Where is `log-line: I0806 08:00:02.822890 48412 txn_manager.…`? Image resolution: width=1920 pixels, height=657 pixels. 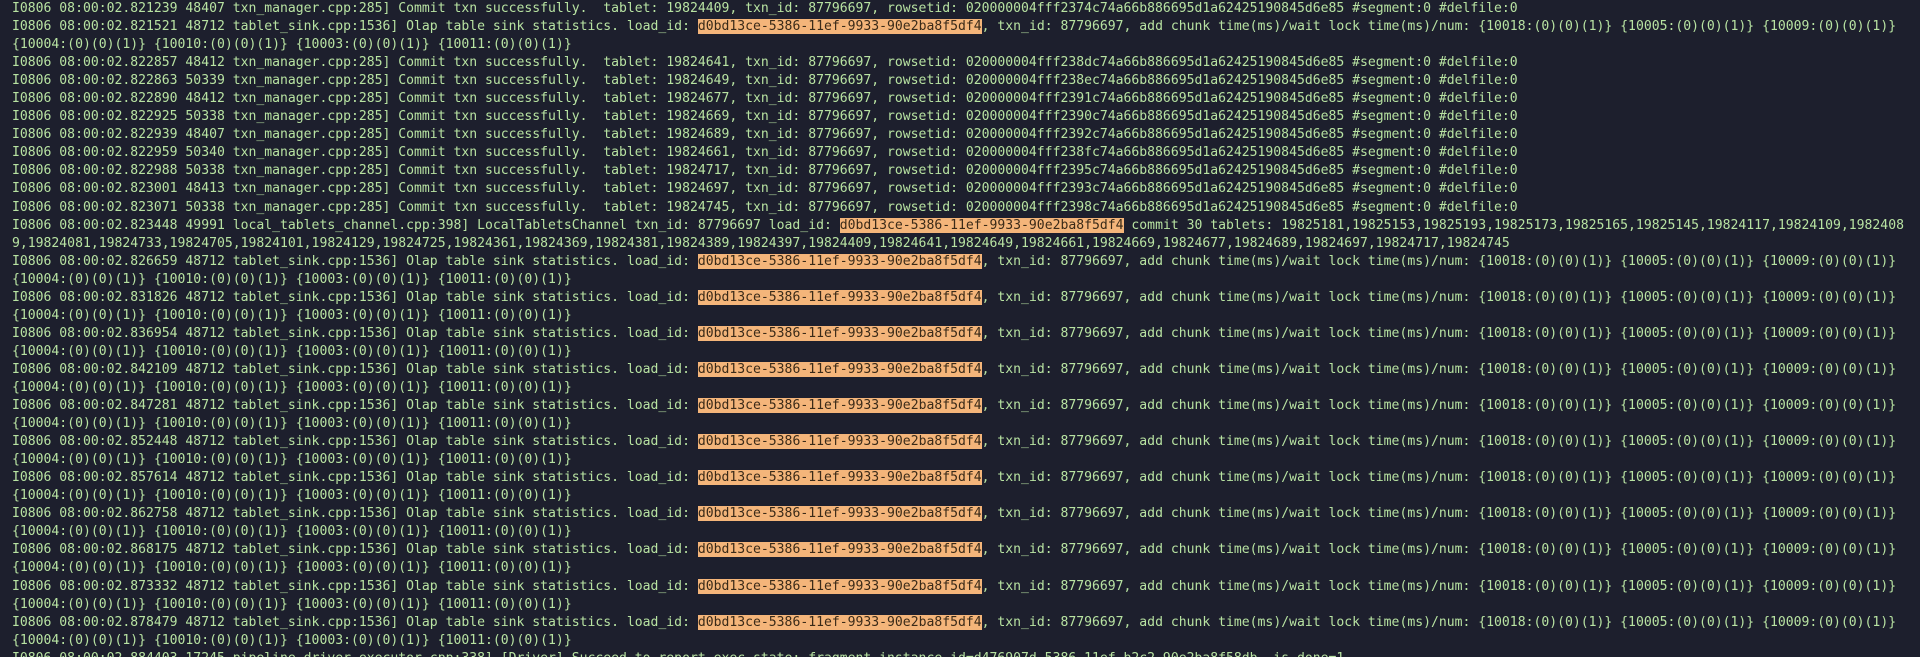 log-line: I0806 08:00:02.822890 48412 txn_manager.… is located at coordinates (960, 99).